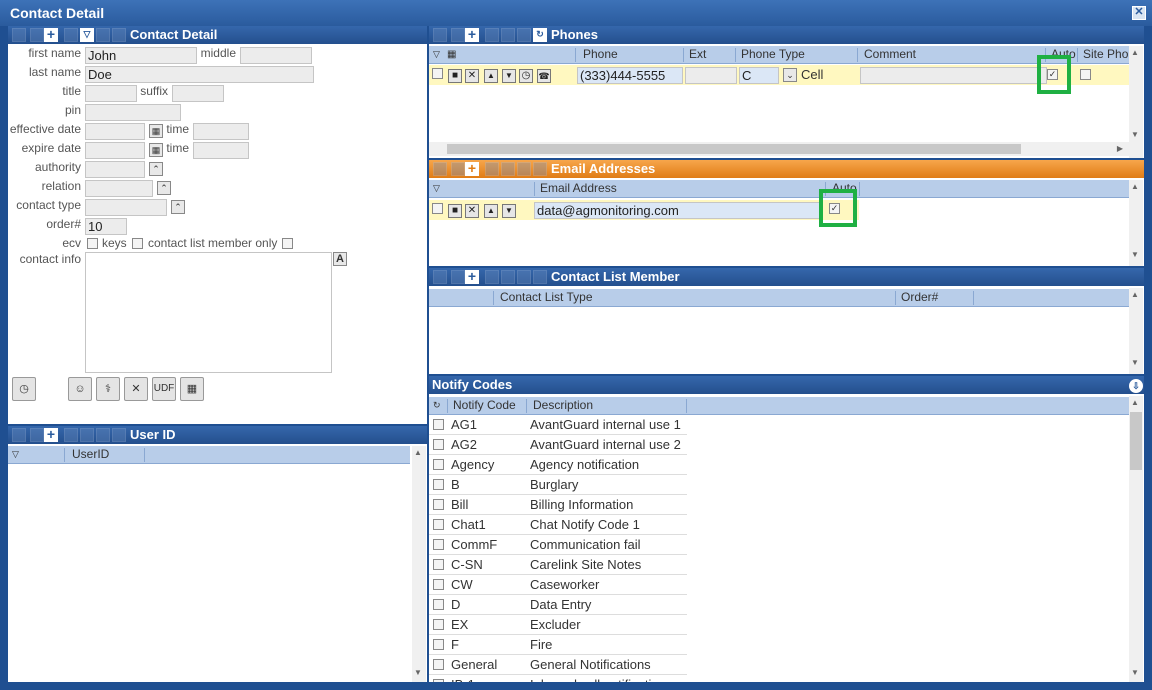 The image size is (1152, 690). I want to click on list-item: General General Notifications, so click(558, 665).